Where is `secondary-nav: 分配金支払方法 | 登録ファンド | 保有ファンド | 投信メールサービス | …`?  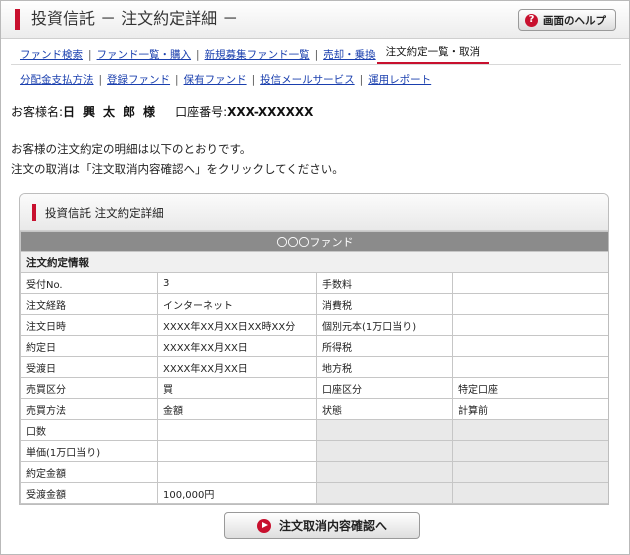 secondary-nav: 分配金支払方法 | 登録ファンド | 保有ファンド | 投信メールサービス | … is located at coordinates (225, 79).